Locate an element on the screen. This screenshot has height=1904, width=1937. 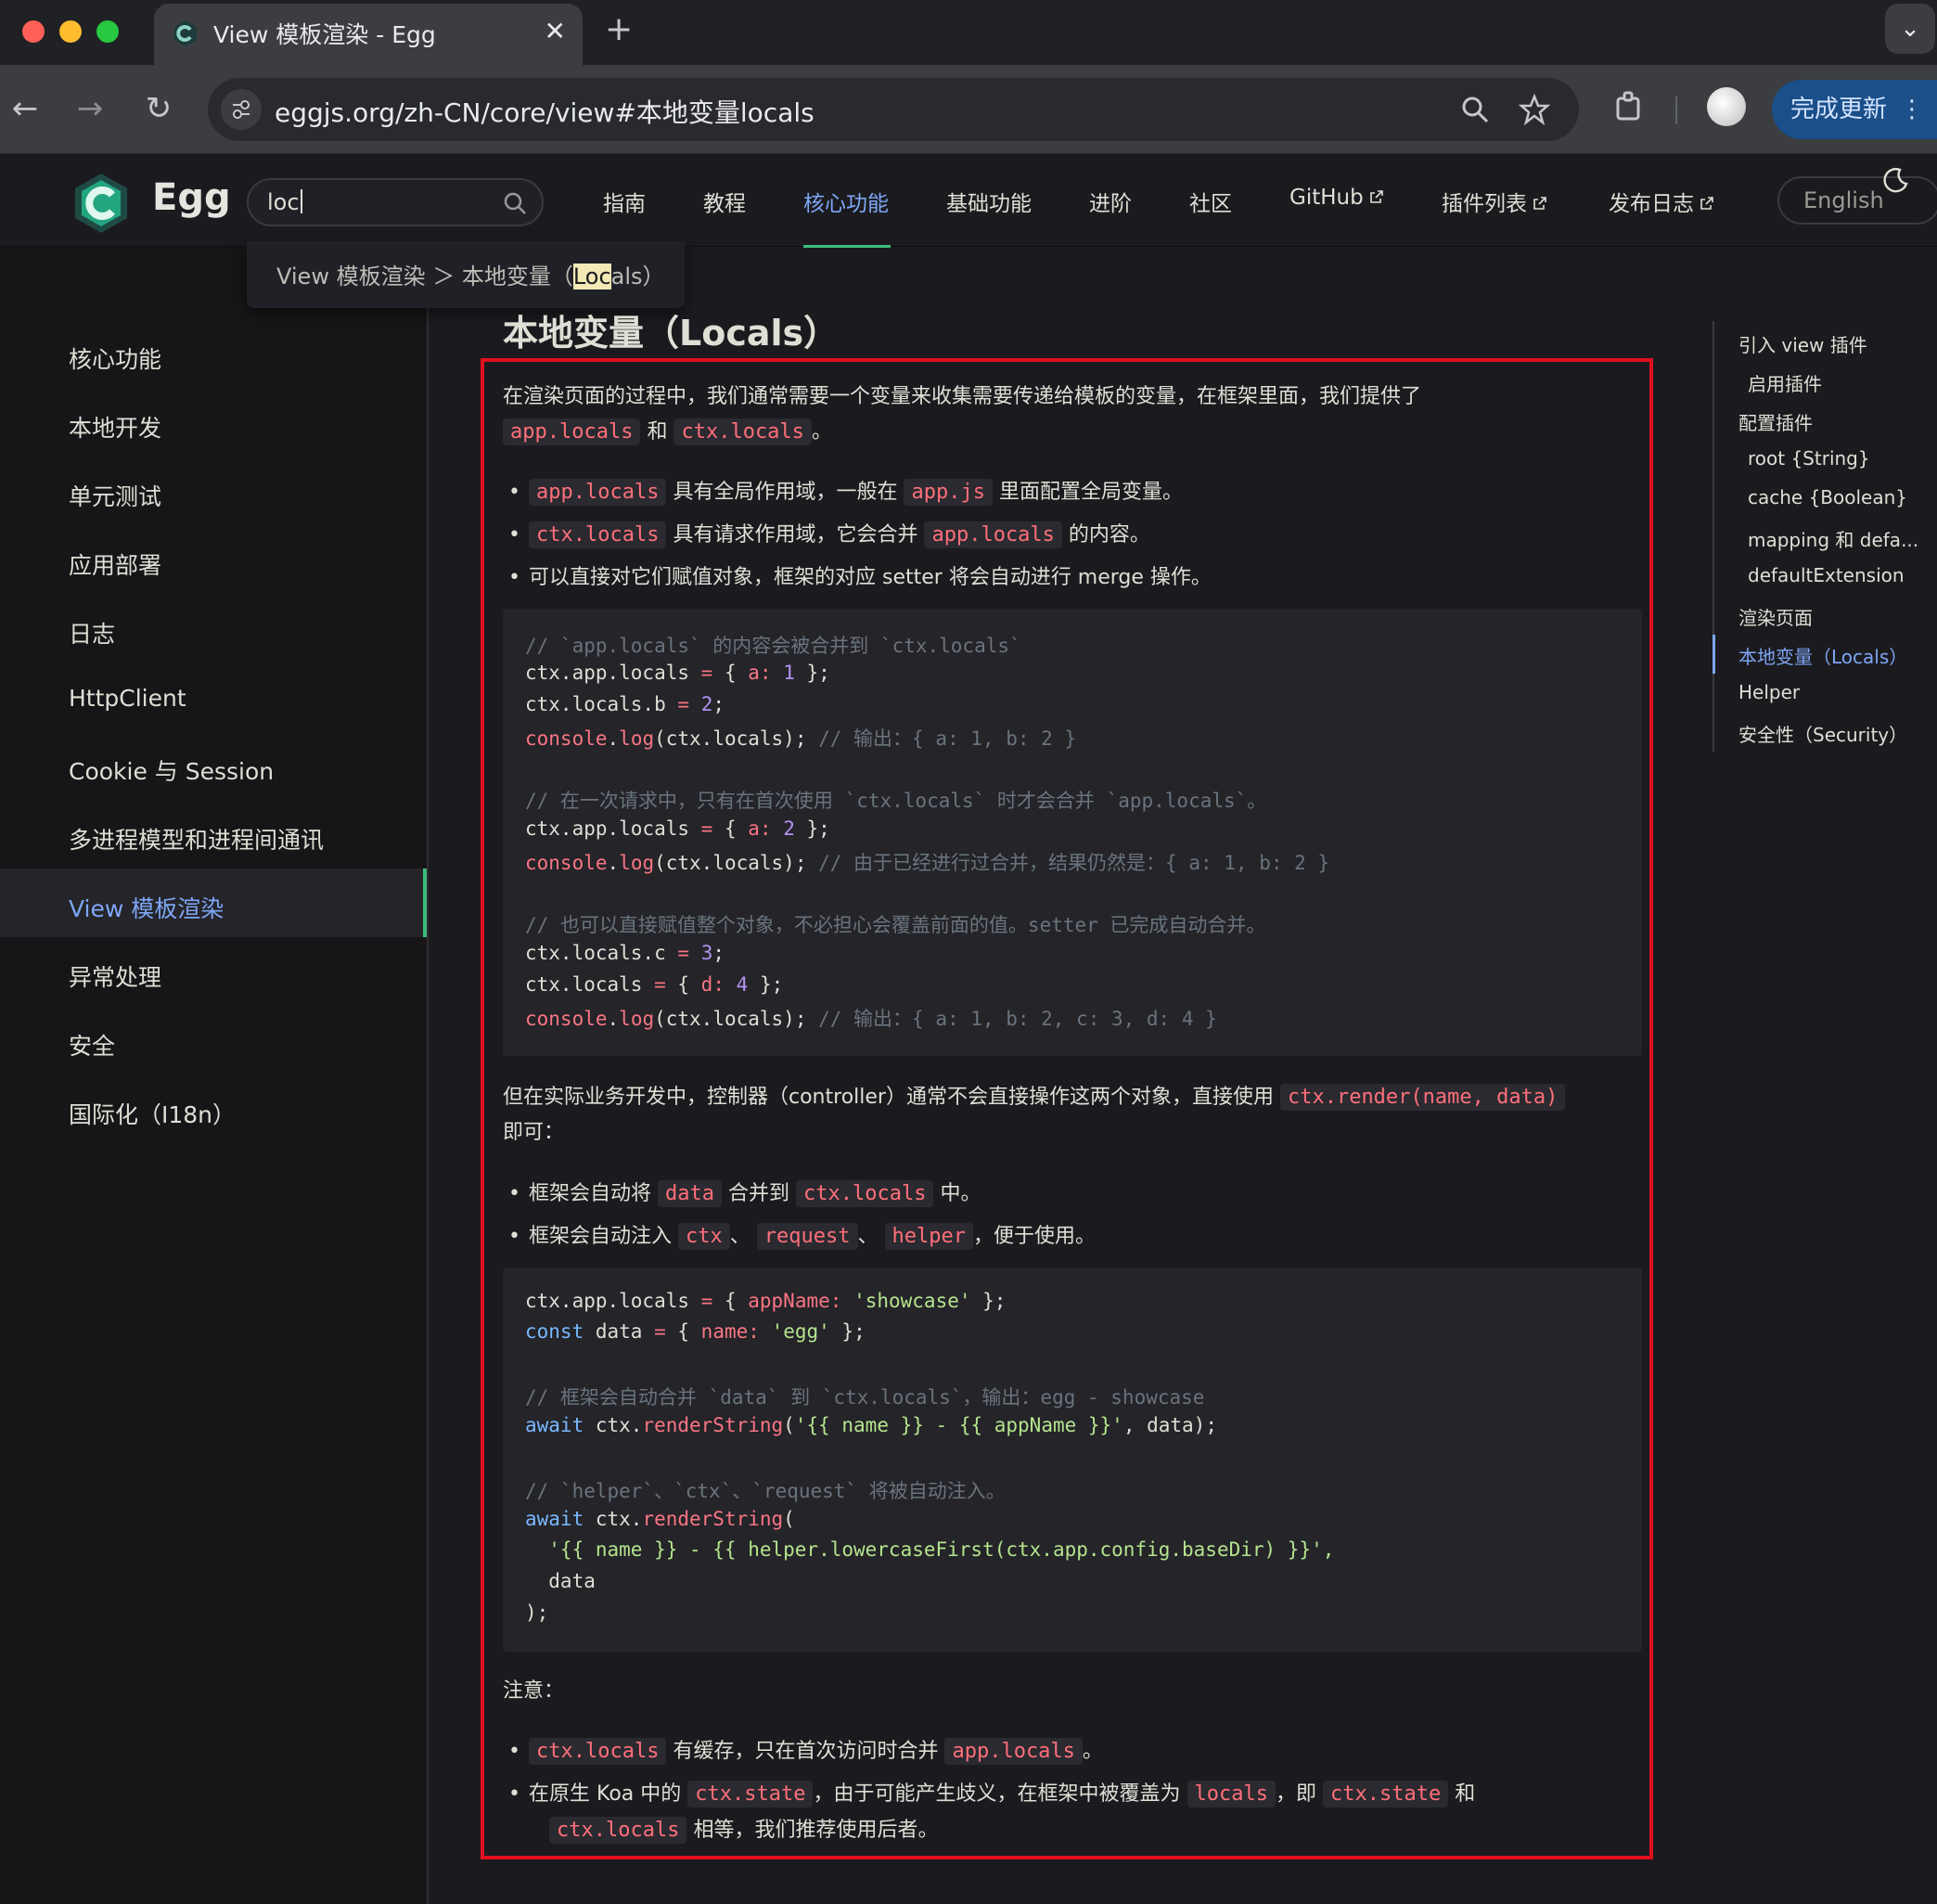
code-line: ctx.app.locals = { a: 2 }; is located at coordinates (677, 828).